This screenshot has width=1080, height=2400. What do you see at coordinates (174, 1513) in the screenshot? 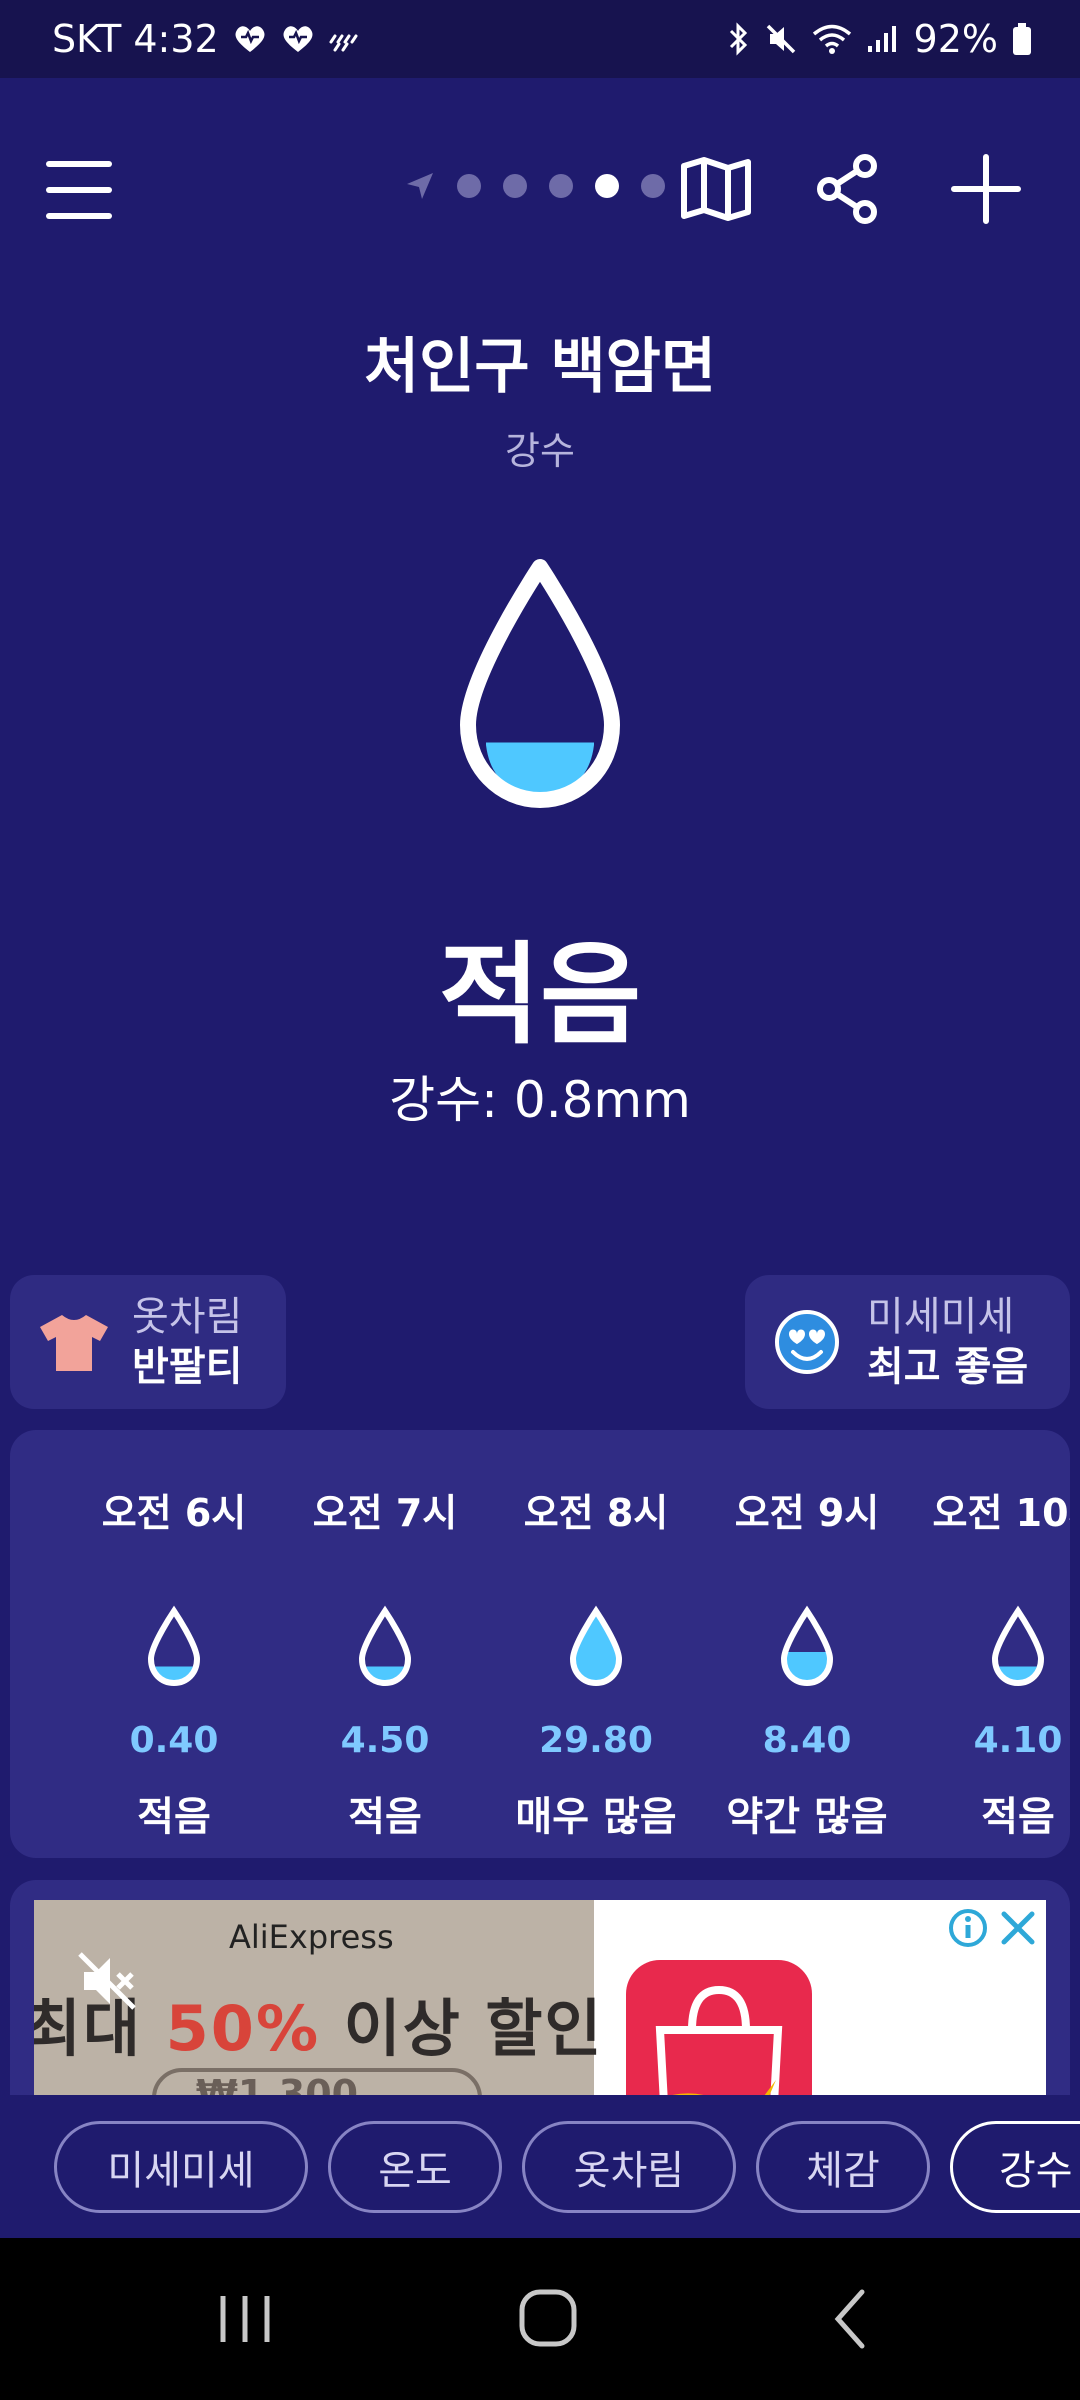
I see `hour-time: 오전 6시` at bounding box center [174, 1513].